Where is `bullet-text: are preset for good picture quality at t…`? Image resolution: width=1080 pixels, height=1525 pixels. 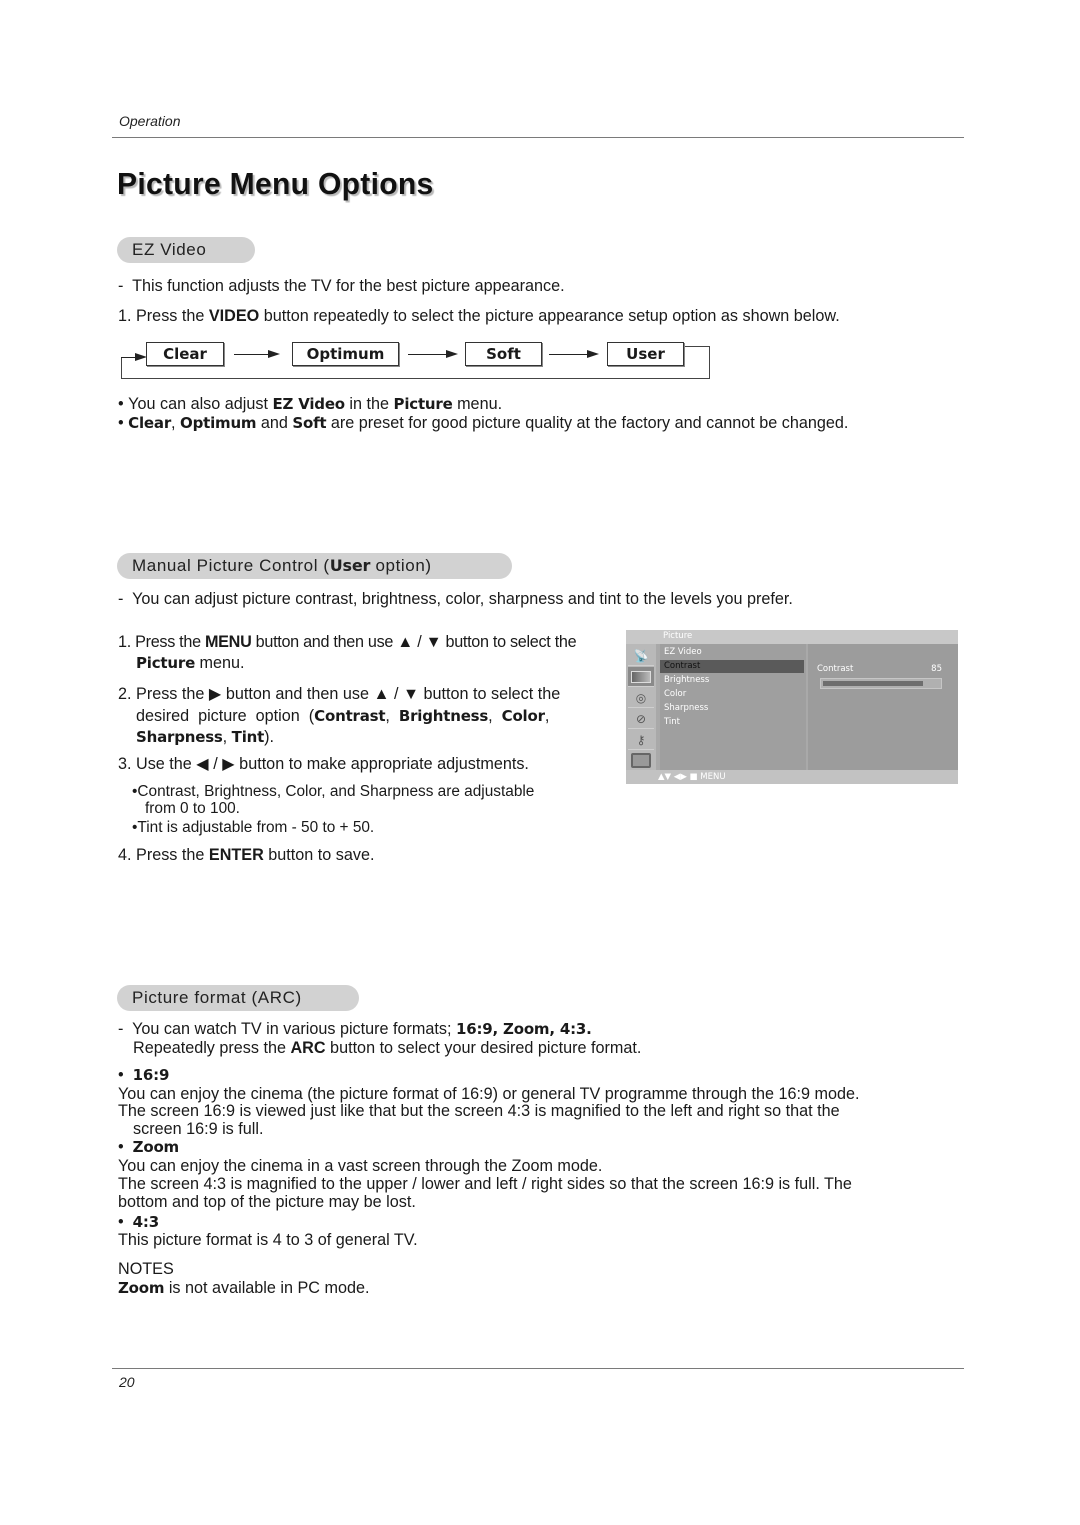 bullet-text: are preset for good picture quality at t… is located at coordinates (587, 423).